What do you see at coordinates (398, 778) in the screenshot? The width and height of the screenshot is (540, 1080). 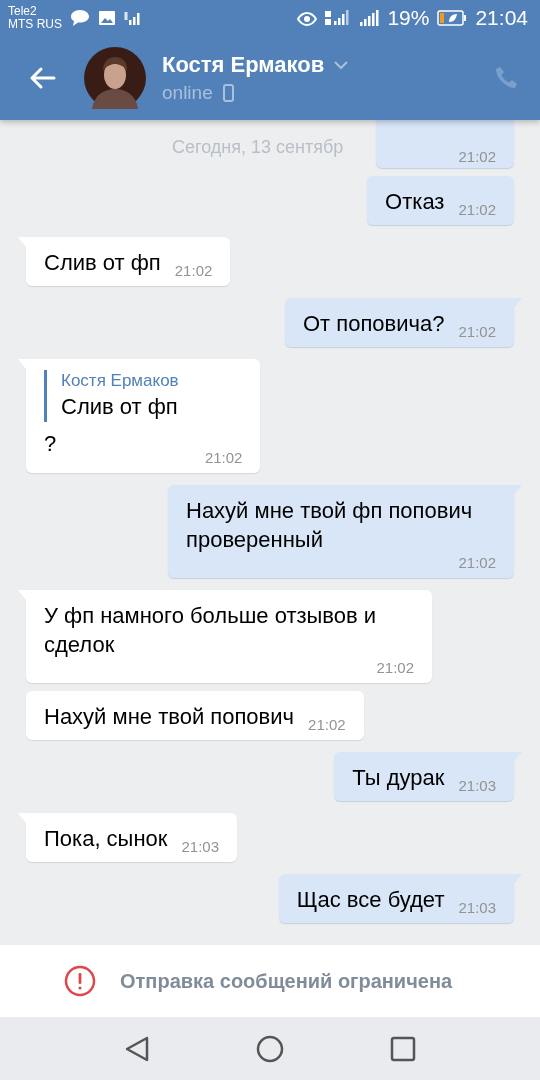 I see `message-text: Ты дурак` at bounding box center [398, 778].